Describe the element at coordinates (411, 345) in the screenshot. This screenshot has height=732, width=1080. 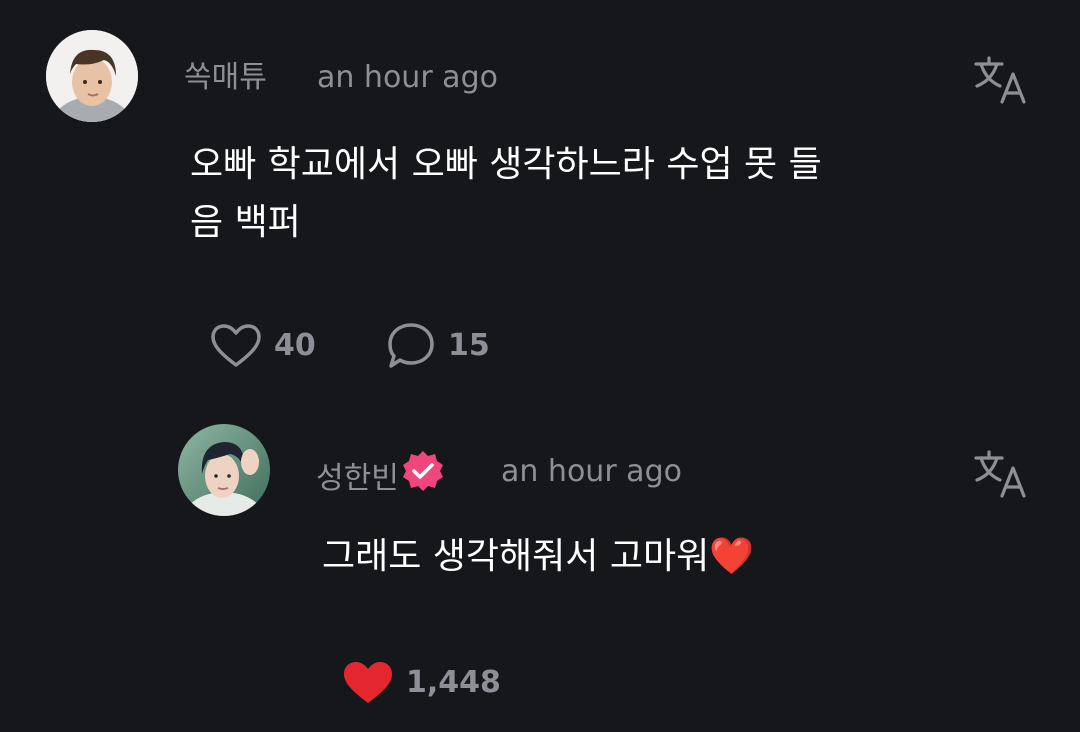
I see `speech-bubble-icon` at that location.